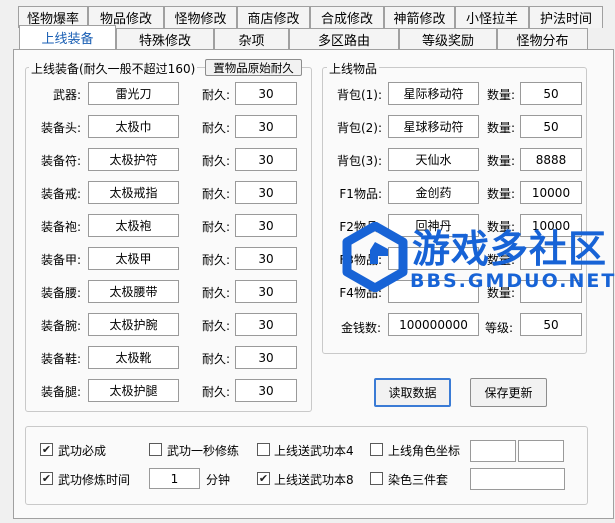 This screenshot has width=615, height=523. I want to click on online-martial-8-checkbox: ✔, so click(263, 478).